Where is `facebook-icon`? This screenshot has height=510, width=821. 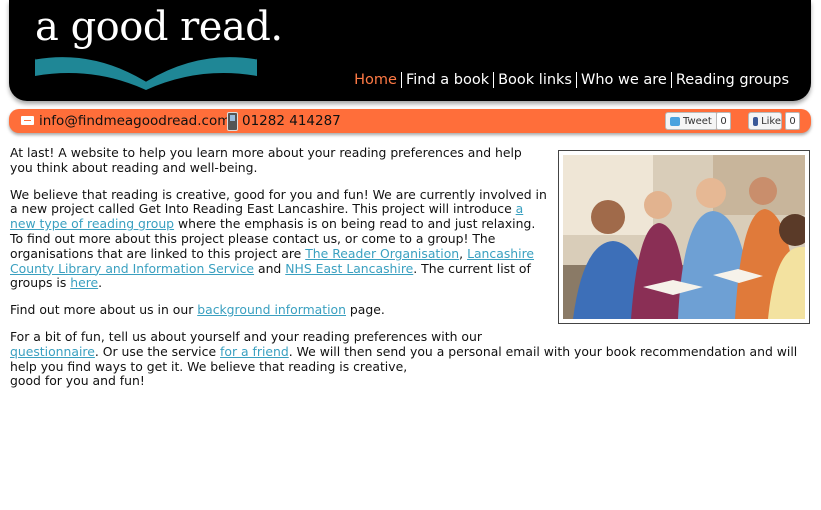 facebook-icon is located at coordinates (756, 121).